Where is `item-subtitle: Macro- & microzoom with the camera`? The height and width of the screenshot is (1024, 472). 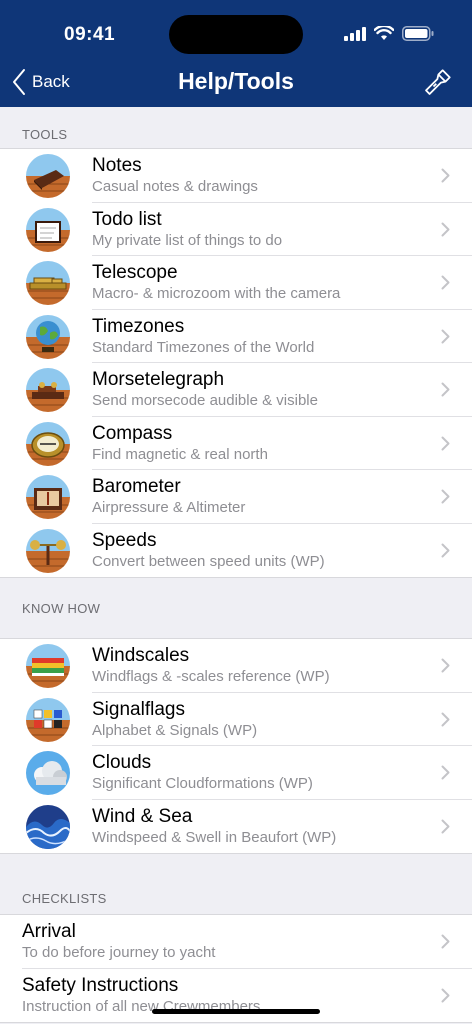
item-subtitle: Macro- & microzoom with the camera is located at coordinates (216, 293).